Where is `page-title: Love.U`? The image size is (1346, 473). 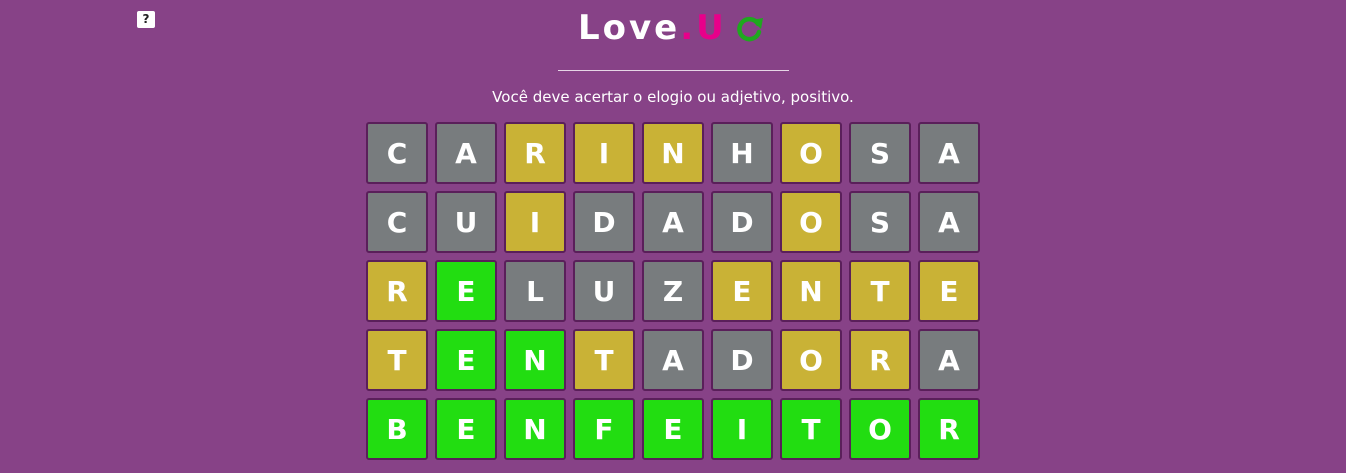
page-title: Love.U is located at coordinates (652, 28).